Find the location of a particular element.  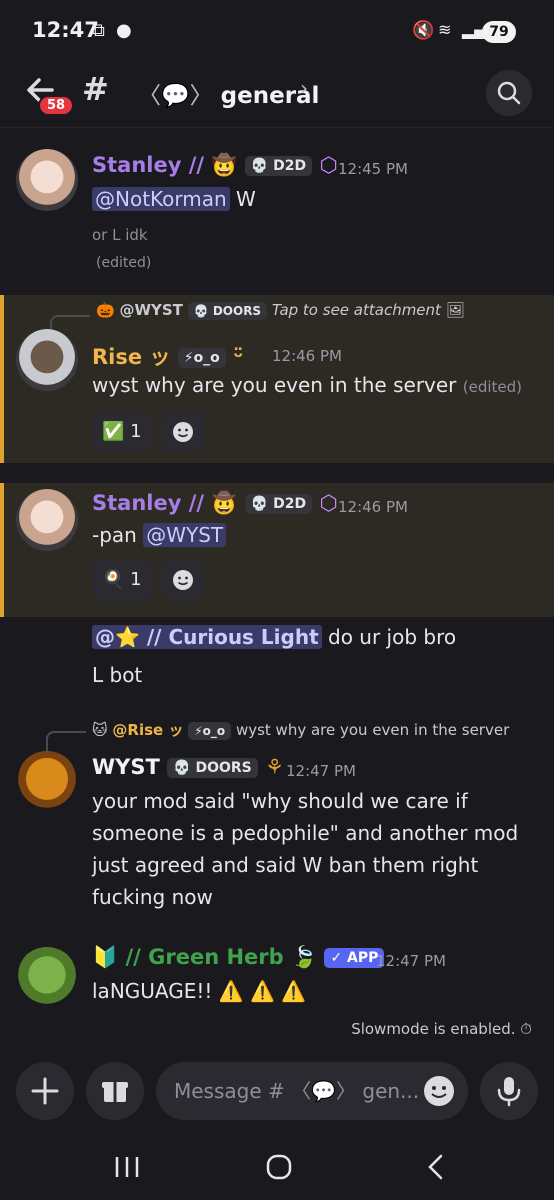

chat-bubble-icon: ● is located at coordinates (124, 30).